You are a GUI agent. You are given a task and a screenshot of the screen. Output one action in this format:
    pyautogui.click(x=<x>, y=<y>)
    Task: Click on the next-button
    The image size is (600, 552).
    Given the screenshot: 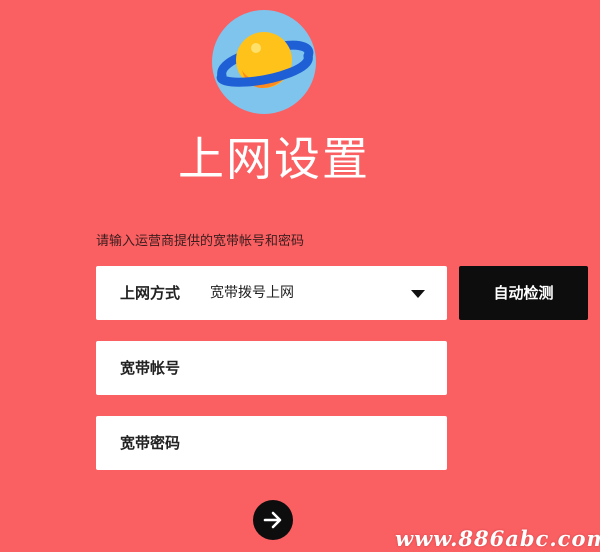 What is the action you would take?
    pyautogui.click(x=273, y=520)
    